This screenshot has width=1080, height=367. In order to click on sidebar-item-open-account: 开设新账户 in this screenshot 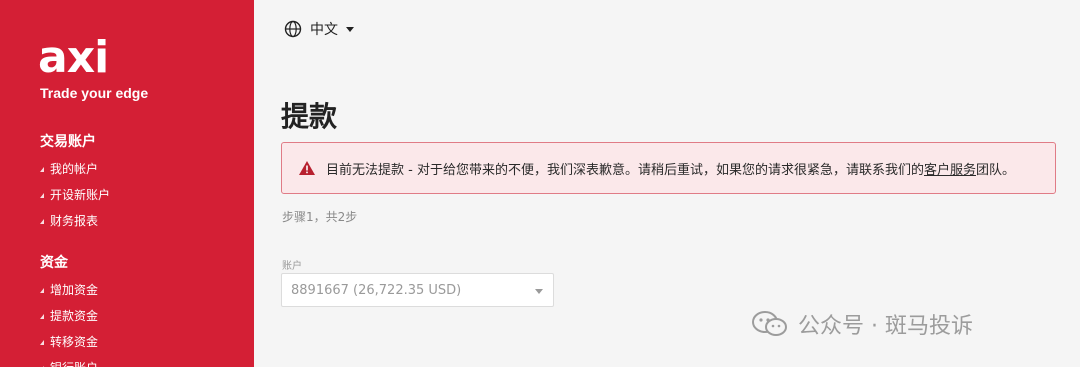, I will do `click(75, 194)`.